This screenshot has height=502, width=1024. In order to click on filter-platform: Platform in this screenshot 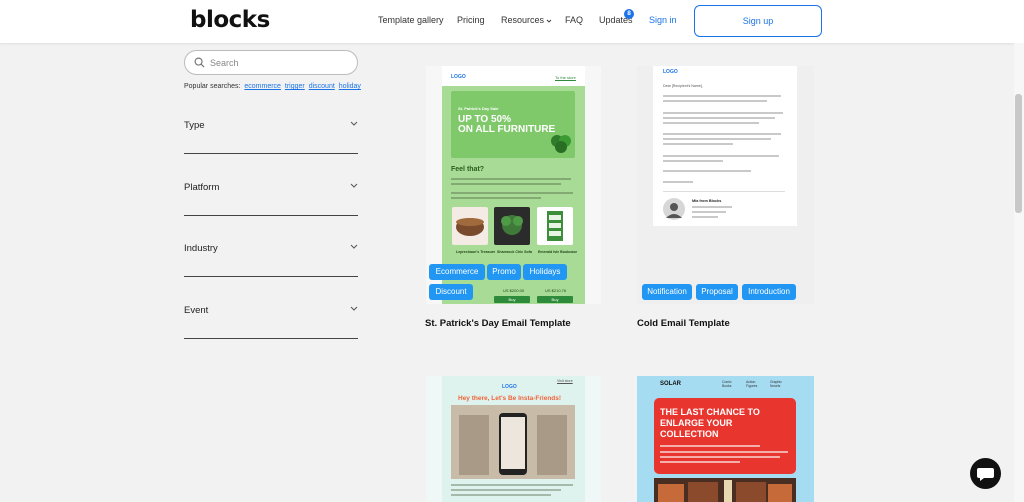, I will do `click(271, 198)`.